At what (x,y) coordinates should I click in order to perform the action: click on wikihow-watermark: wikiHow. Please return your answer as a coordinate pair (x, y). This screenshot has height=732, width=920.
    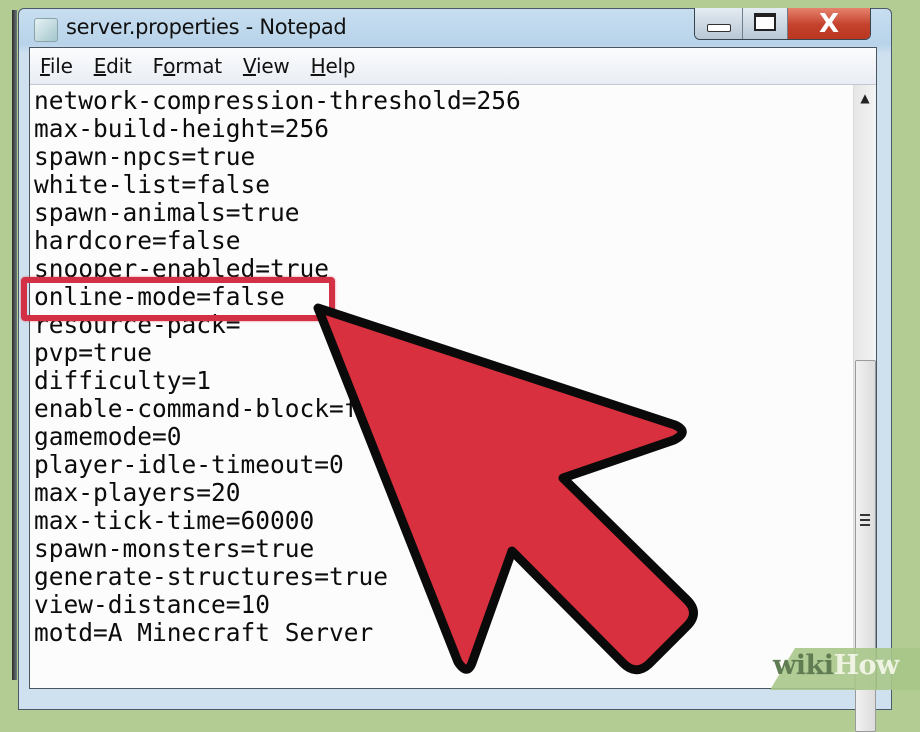
    Looking at the image, I should click on (836, 665).